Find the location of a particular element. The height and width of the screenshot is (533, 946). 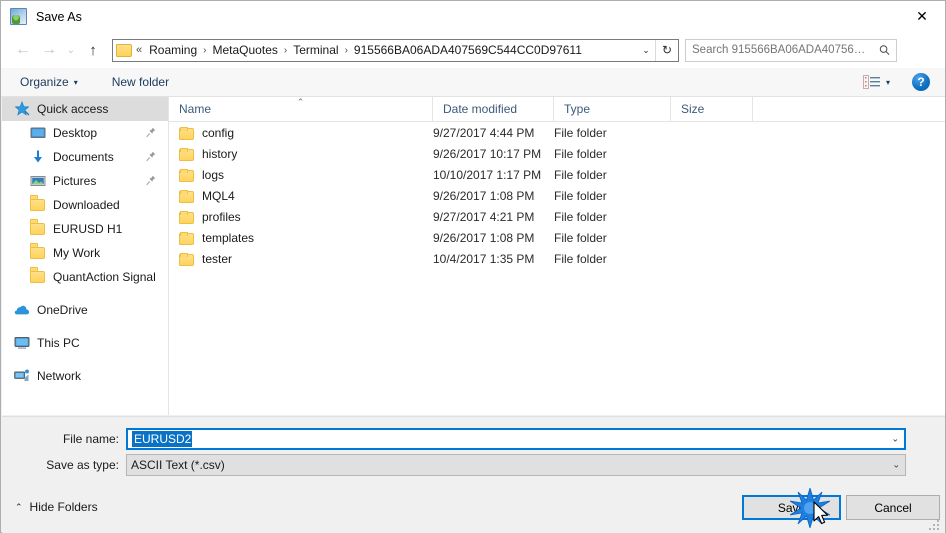

column-header-type: Type is located at coordinates (612, 109).